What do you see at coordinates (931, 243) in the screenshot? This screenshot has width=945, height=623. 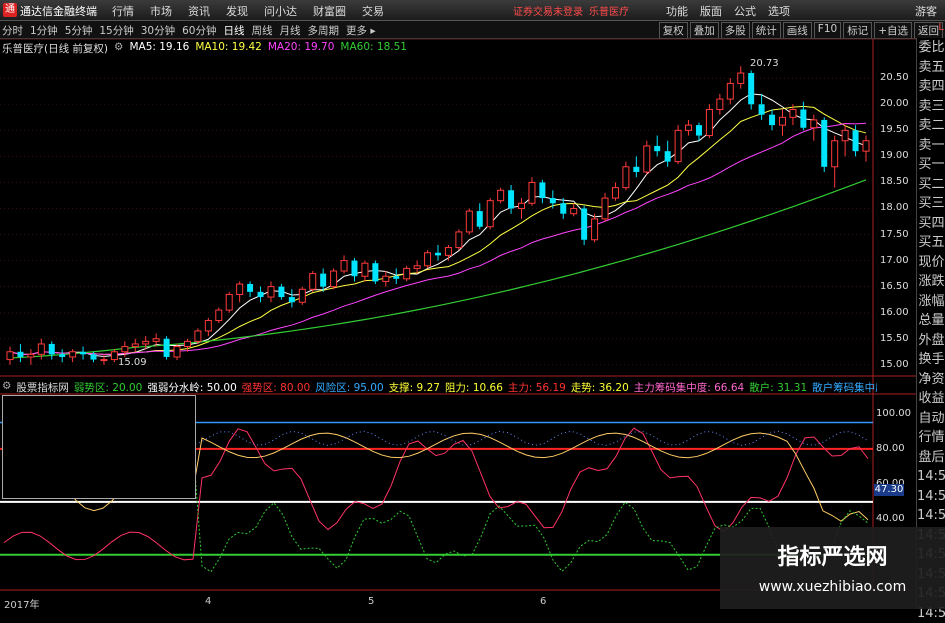 I see `sidebar-item-10: 买五` at bounding box center [931, 243].